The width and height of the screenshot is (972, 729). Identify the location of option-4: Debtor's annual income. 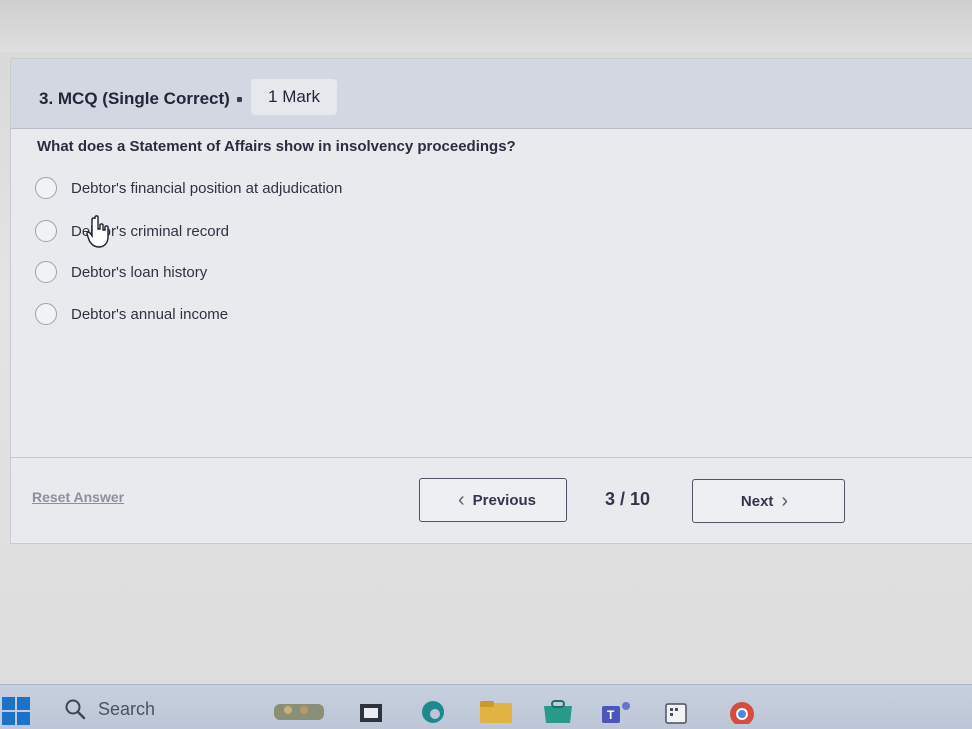
(131, 314).